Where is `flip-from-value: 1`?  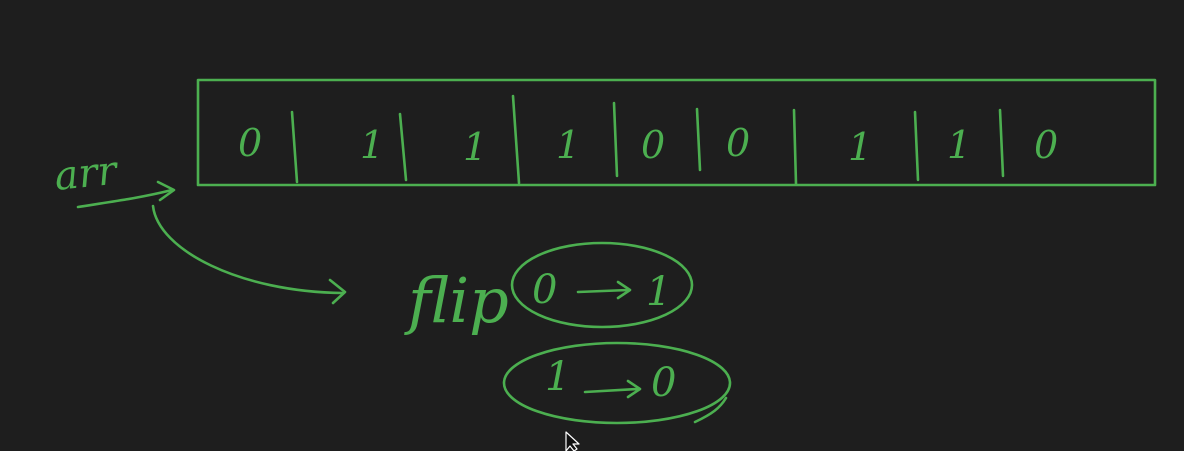
flip-from-value: 1 is located at coordinates (557, 377).